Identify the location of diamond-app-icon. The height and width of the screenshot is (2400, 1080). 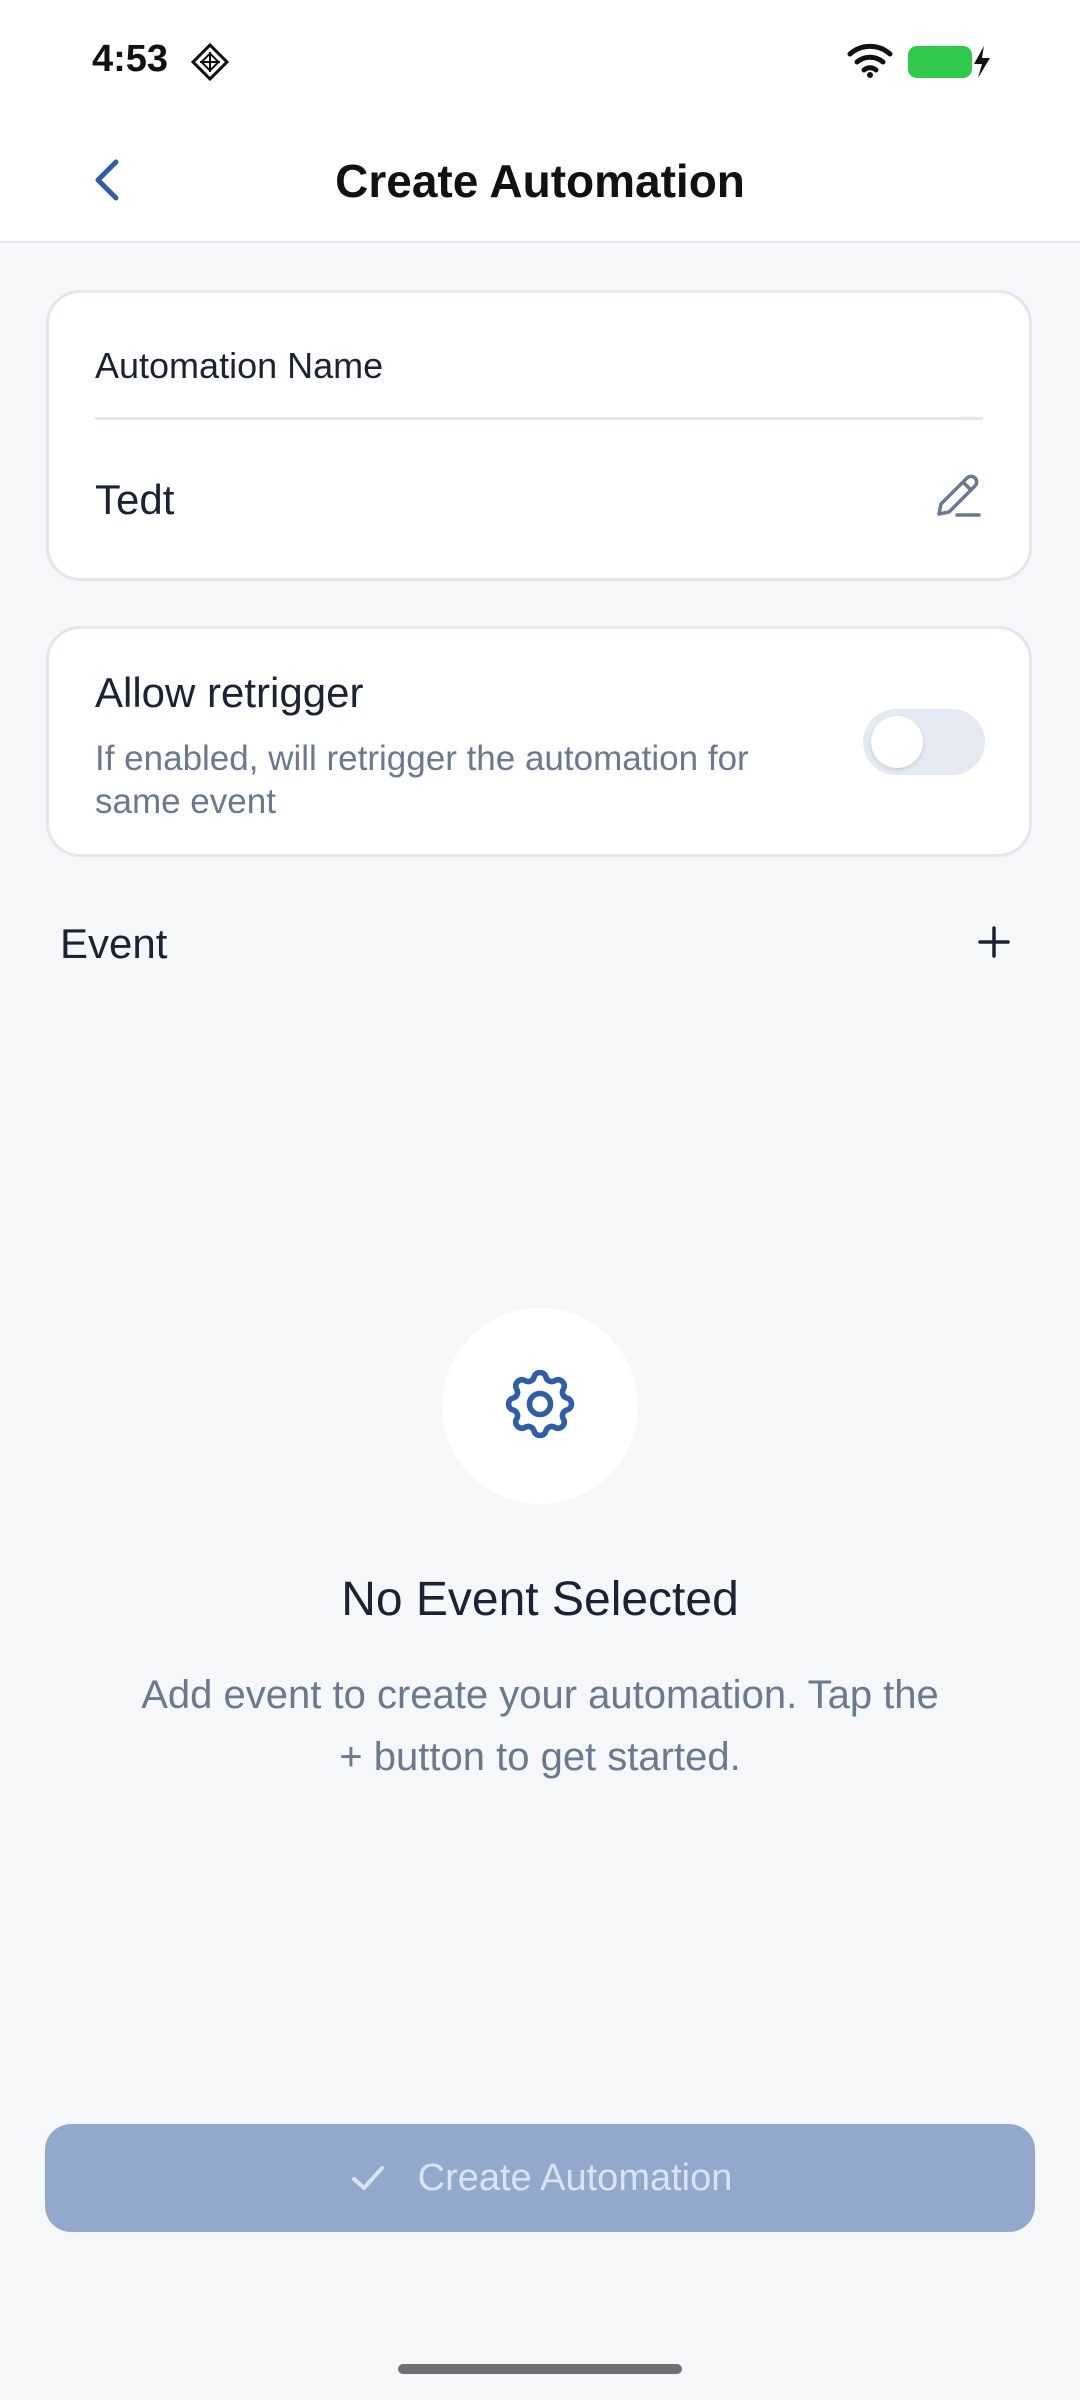
(210, 64).